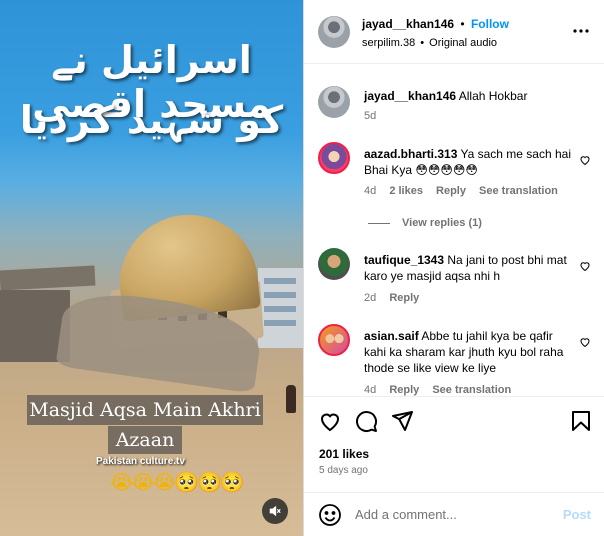 Image resolution: width=604 pixels, height=536 pixels. Describe the element at coordinates (343, 470) in the screenshot. I see `post-date: 5 days ago` at that location.